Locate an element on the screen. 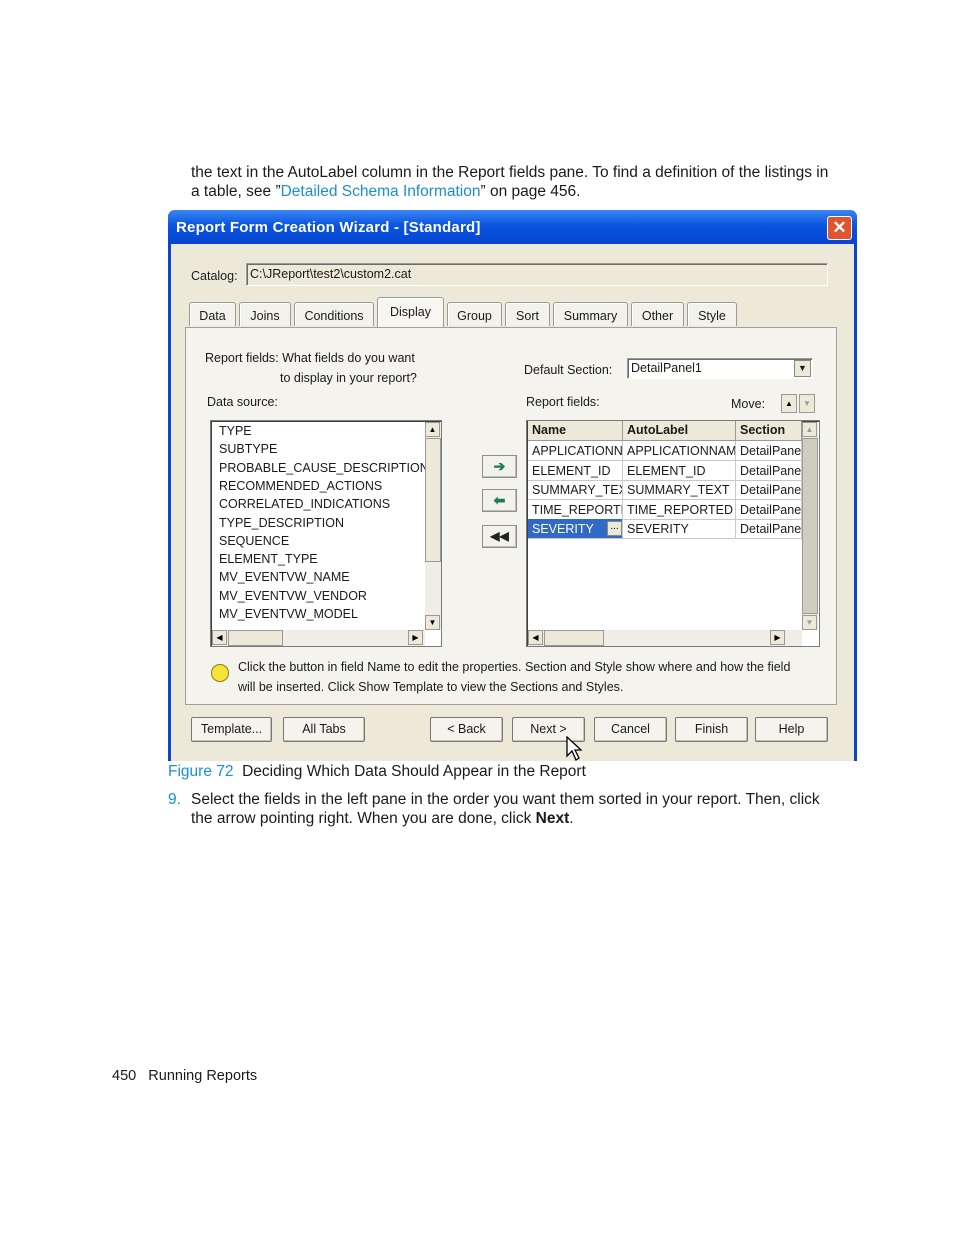 The height and width of the screenshot is (1235, 954). default-section-value: DetailPanel1 is located at coordinates (666, 368).